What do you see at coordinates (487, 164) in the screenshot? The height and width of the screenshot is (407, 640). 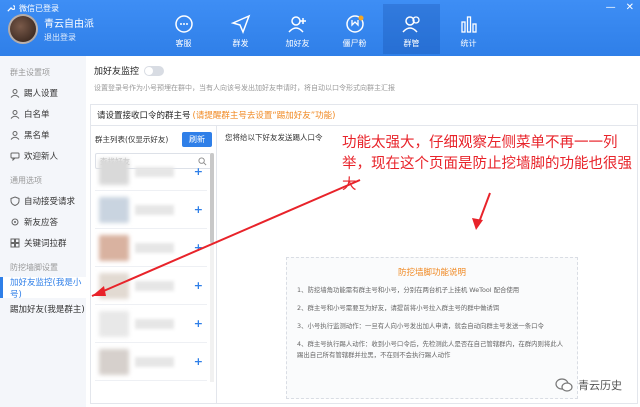 I see `annotation-note: 功能太强大，仔细观察左侧菜单不再一一列举，现在这个页面是防止挖墙脚的功能也很强大` at bounding box center [487, 164].